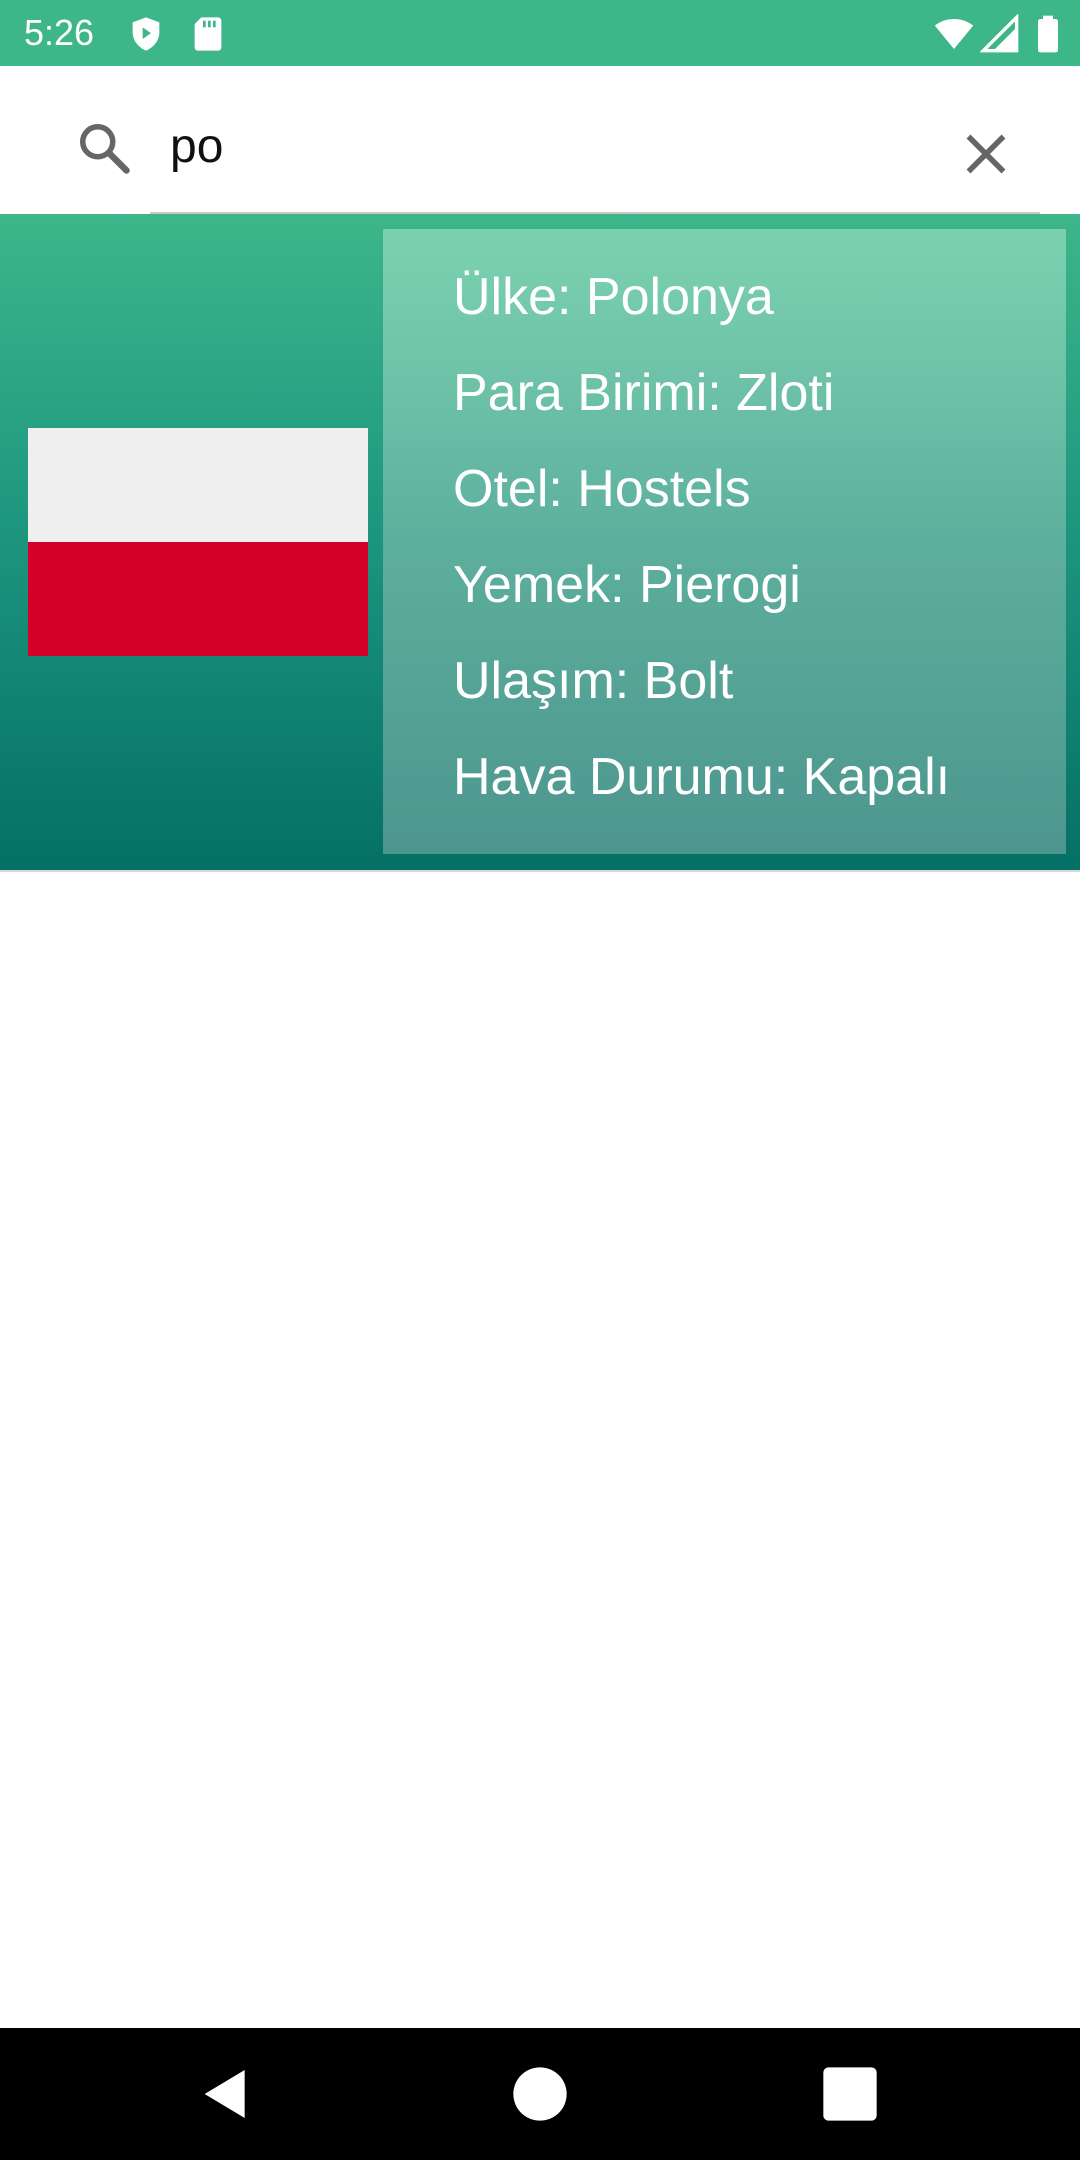  What do you see at coordinates (146, 34) in the screenshot?
I see `shield-icon` at bounding box center [146, 34].